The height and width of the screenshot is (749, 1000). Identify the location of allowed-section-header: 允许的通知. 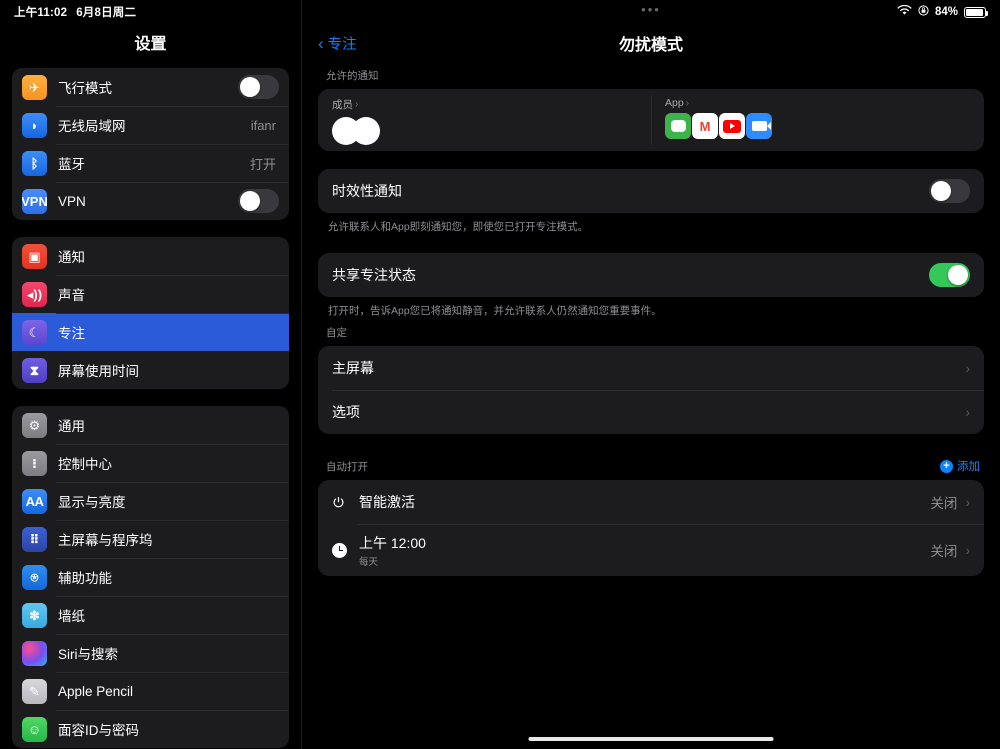
(651, 75).